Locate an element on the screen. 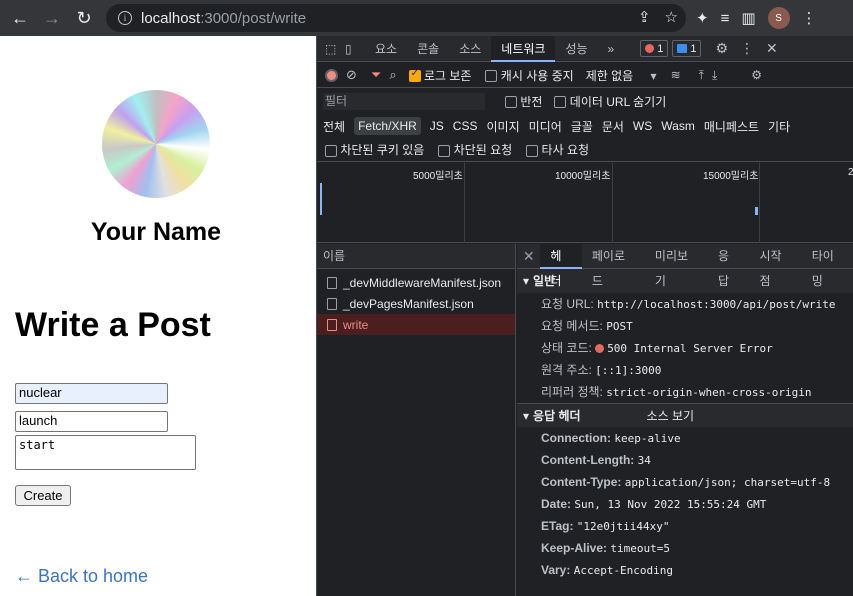  type-other: 기타 is located at coordinates (779, 126).